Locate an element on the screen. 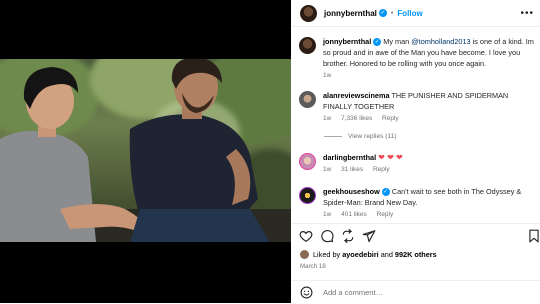  comment-author: alanreviewscinema is located at coordinates (356, 95).